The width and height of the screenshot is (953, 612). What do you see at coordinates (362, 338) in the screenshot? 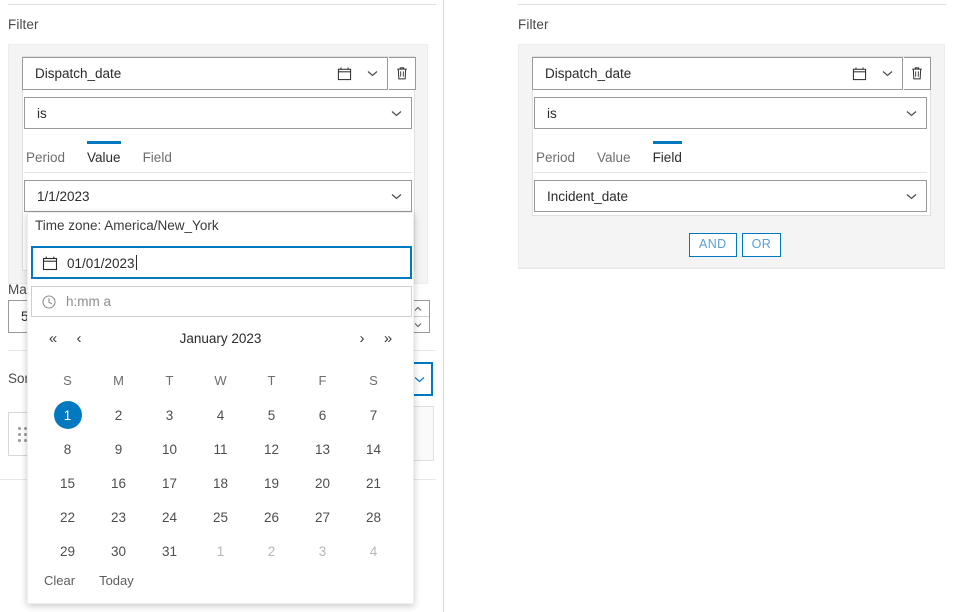
I see `chevron-right-icon: ›` at bounding box center [362, 338].